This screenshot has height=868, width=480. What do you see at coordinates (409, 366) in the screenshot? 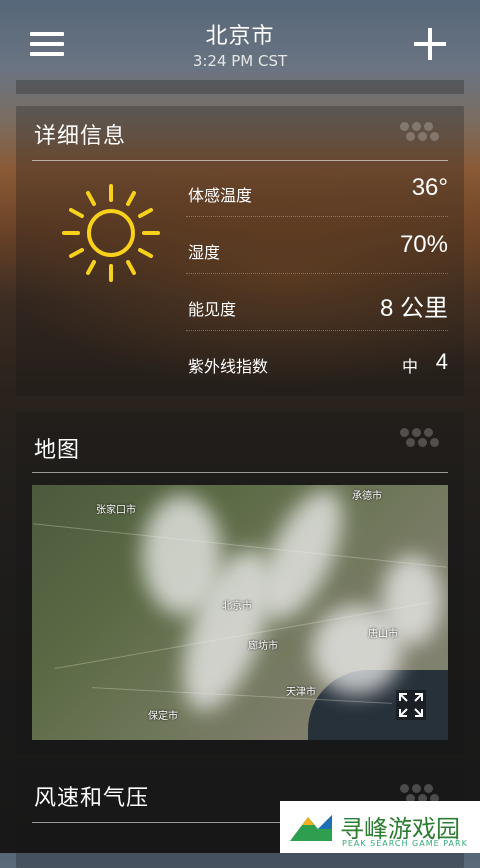
I see `uv-level: 中` at bounding box center [409, 366].